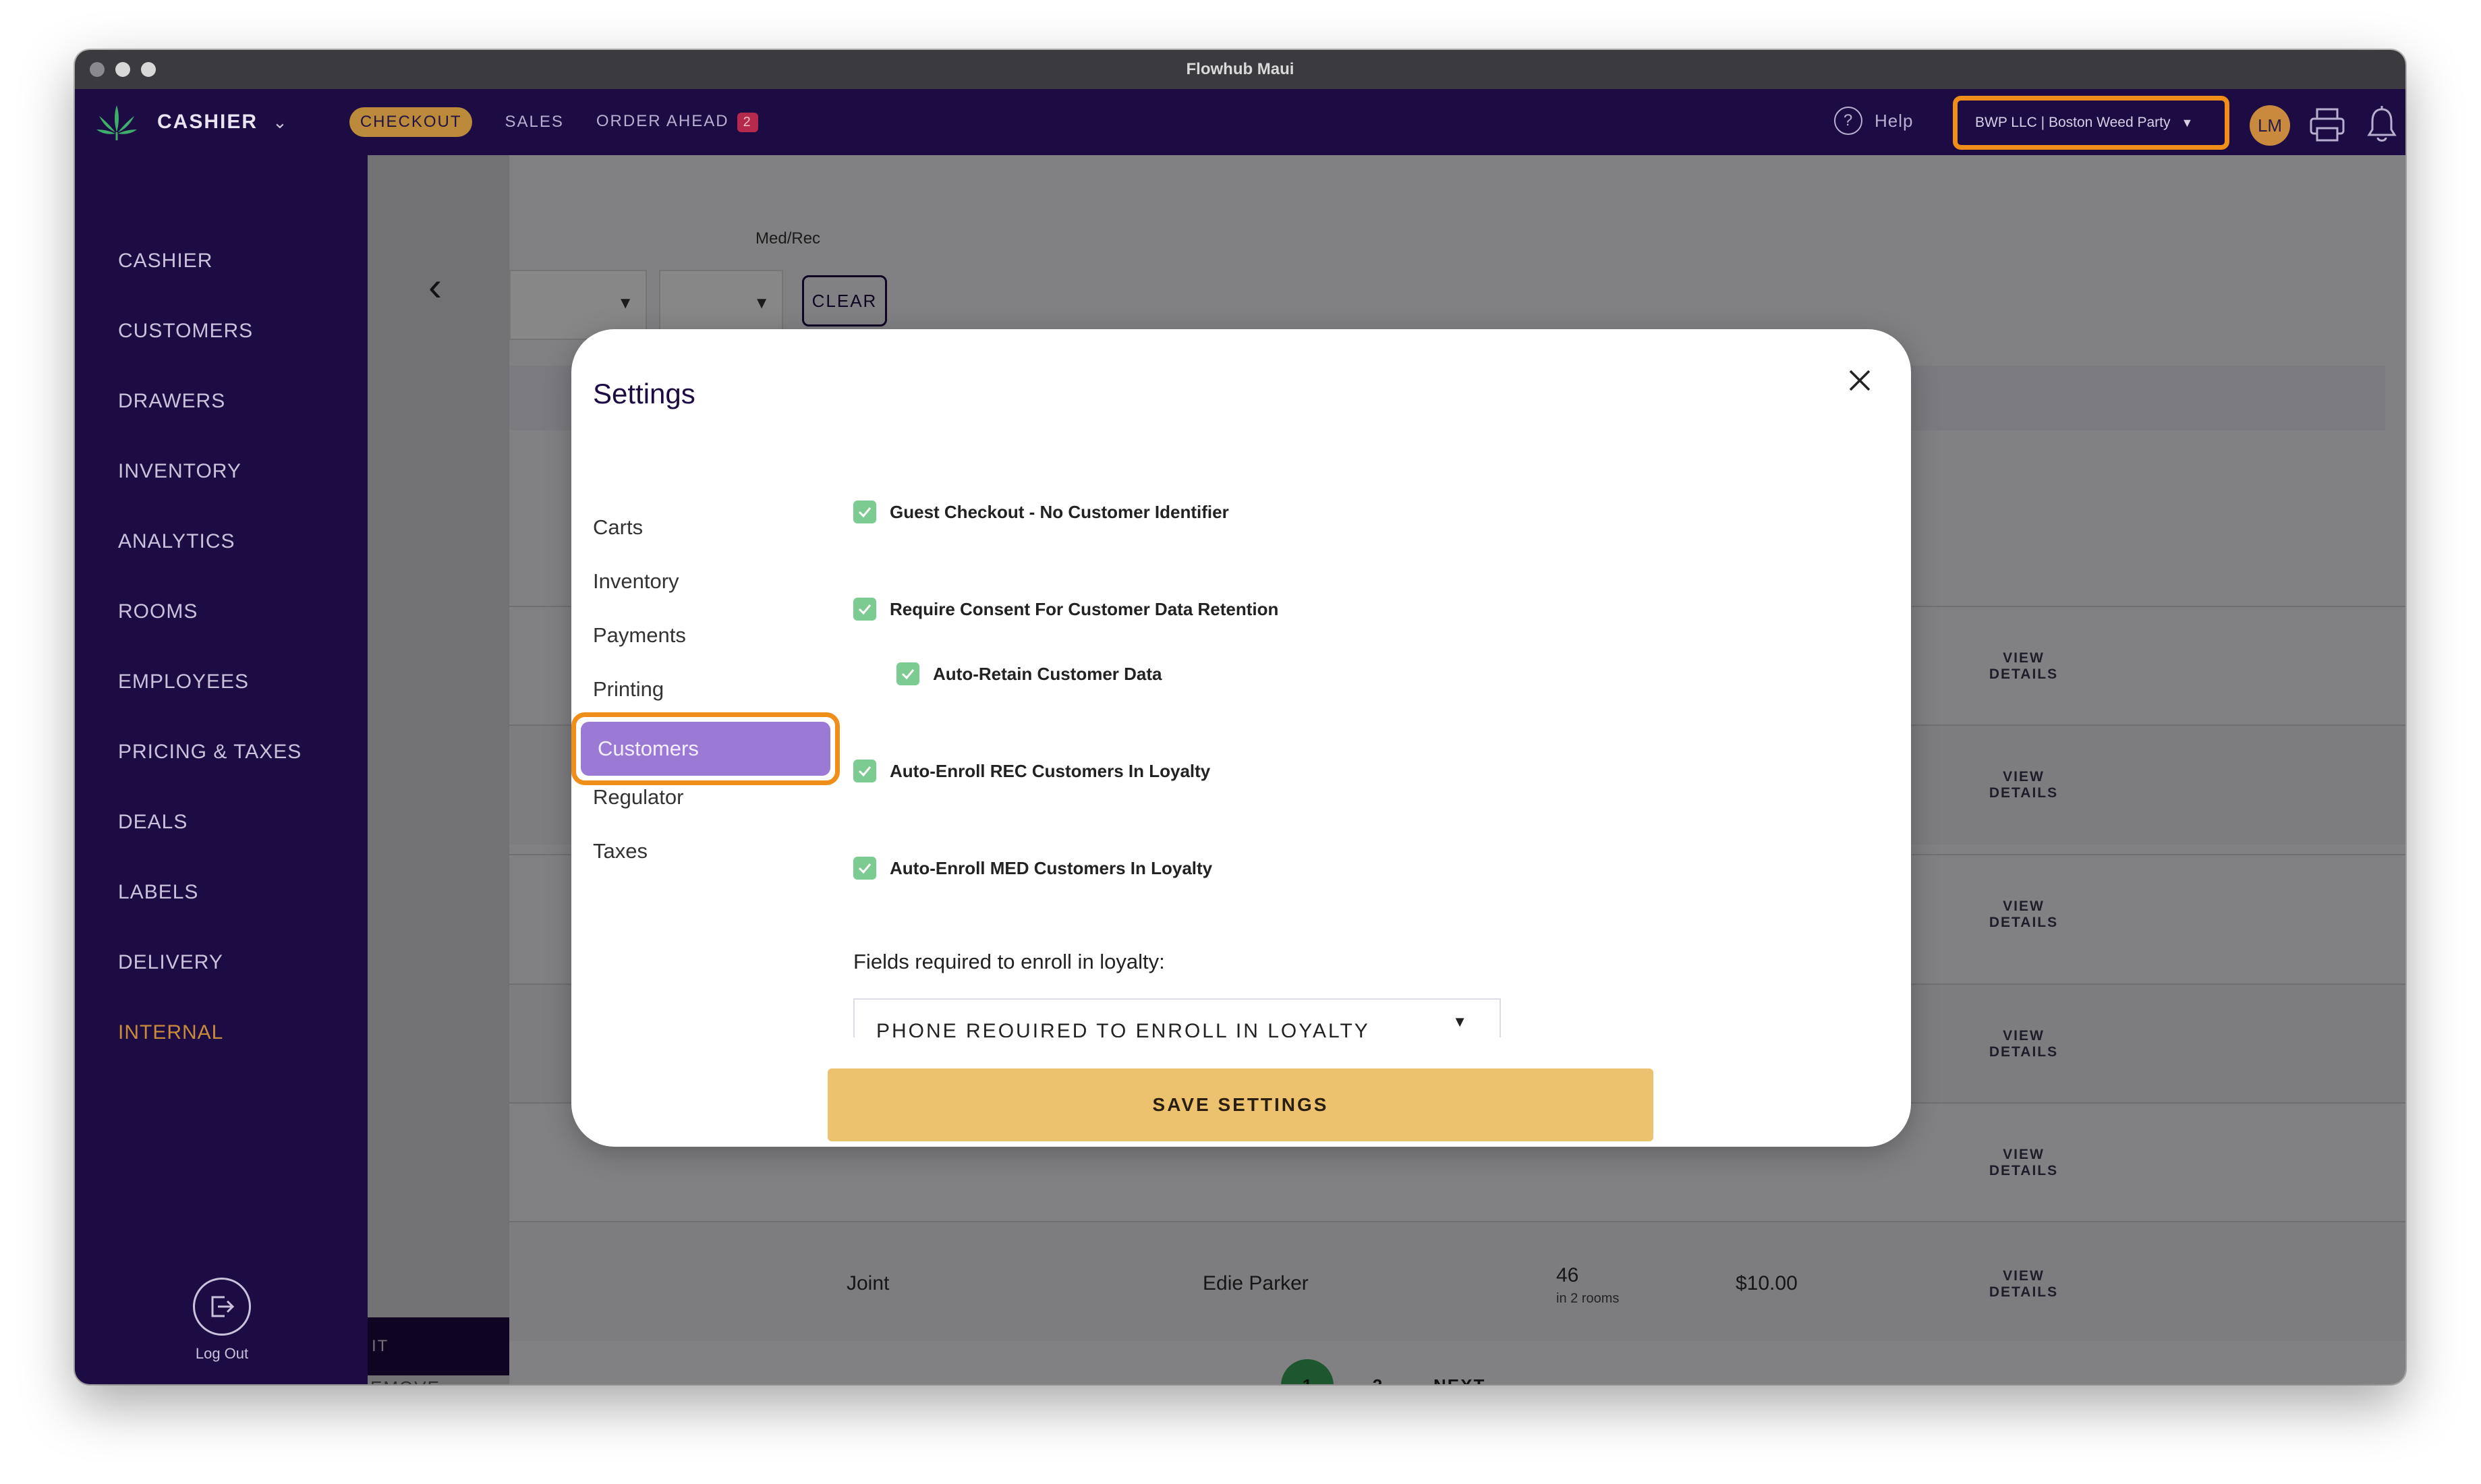  What do you see at coordinates (2327, 125) in the screenshot?
I see `printer-icon` at bounding box center [2327, 125].